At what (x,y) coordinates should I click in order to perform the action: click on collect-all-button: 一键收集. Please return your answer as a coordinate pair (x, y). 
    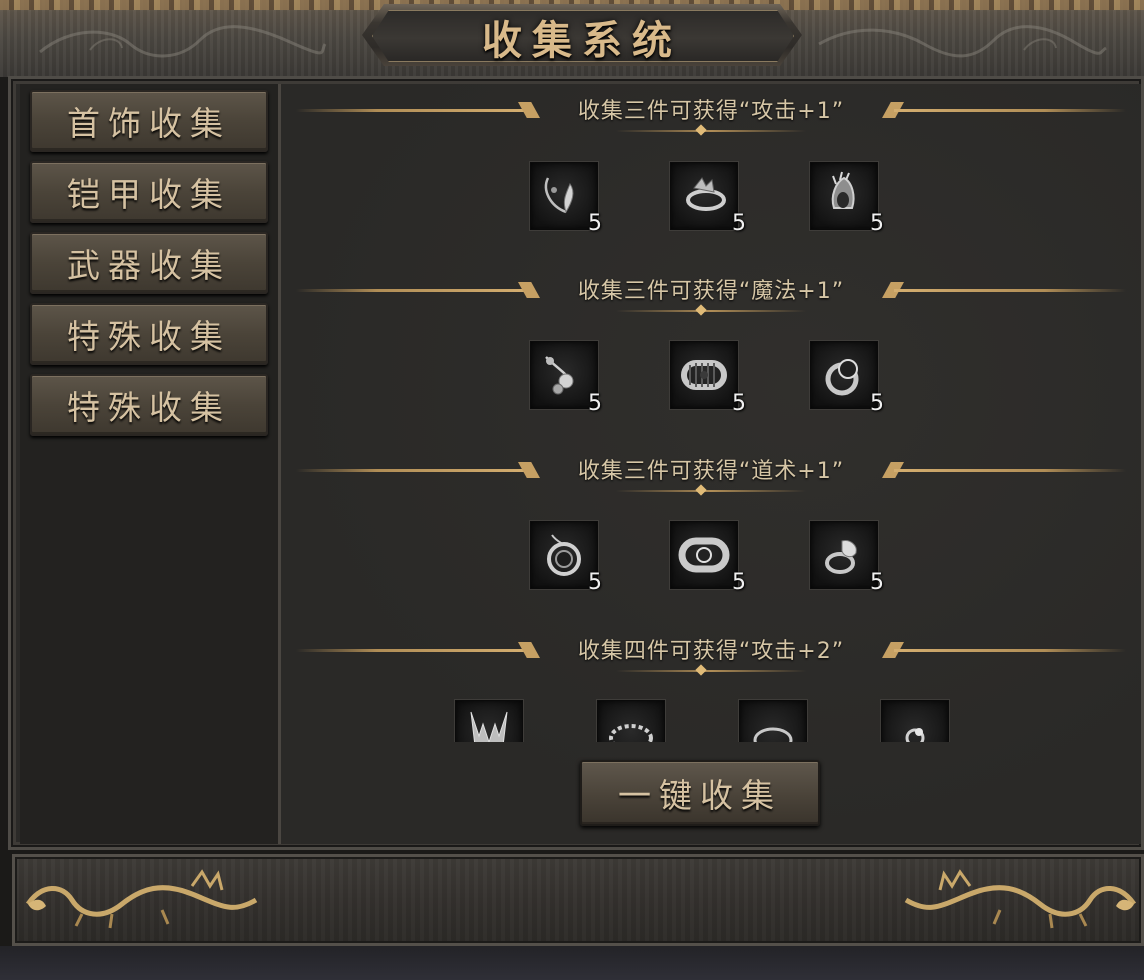
    Looking at the image, I should click on (700, 793).